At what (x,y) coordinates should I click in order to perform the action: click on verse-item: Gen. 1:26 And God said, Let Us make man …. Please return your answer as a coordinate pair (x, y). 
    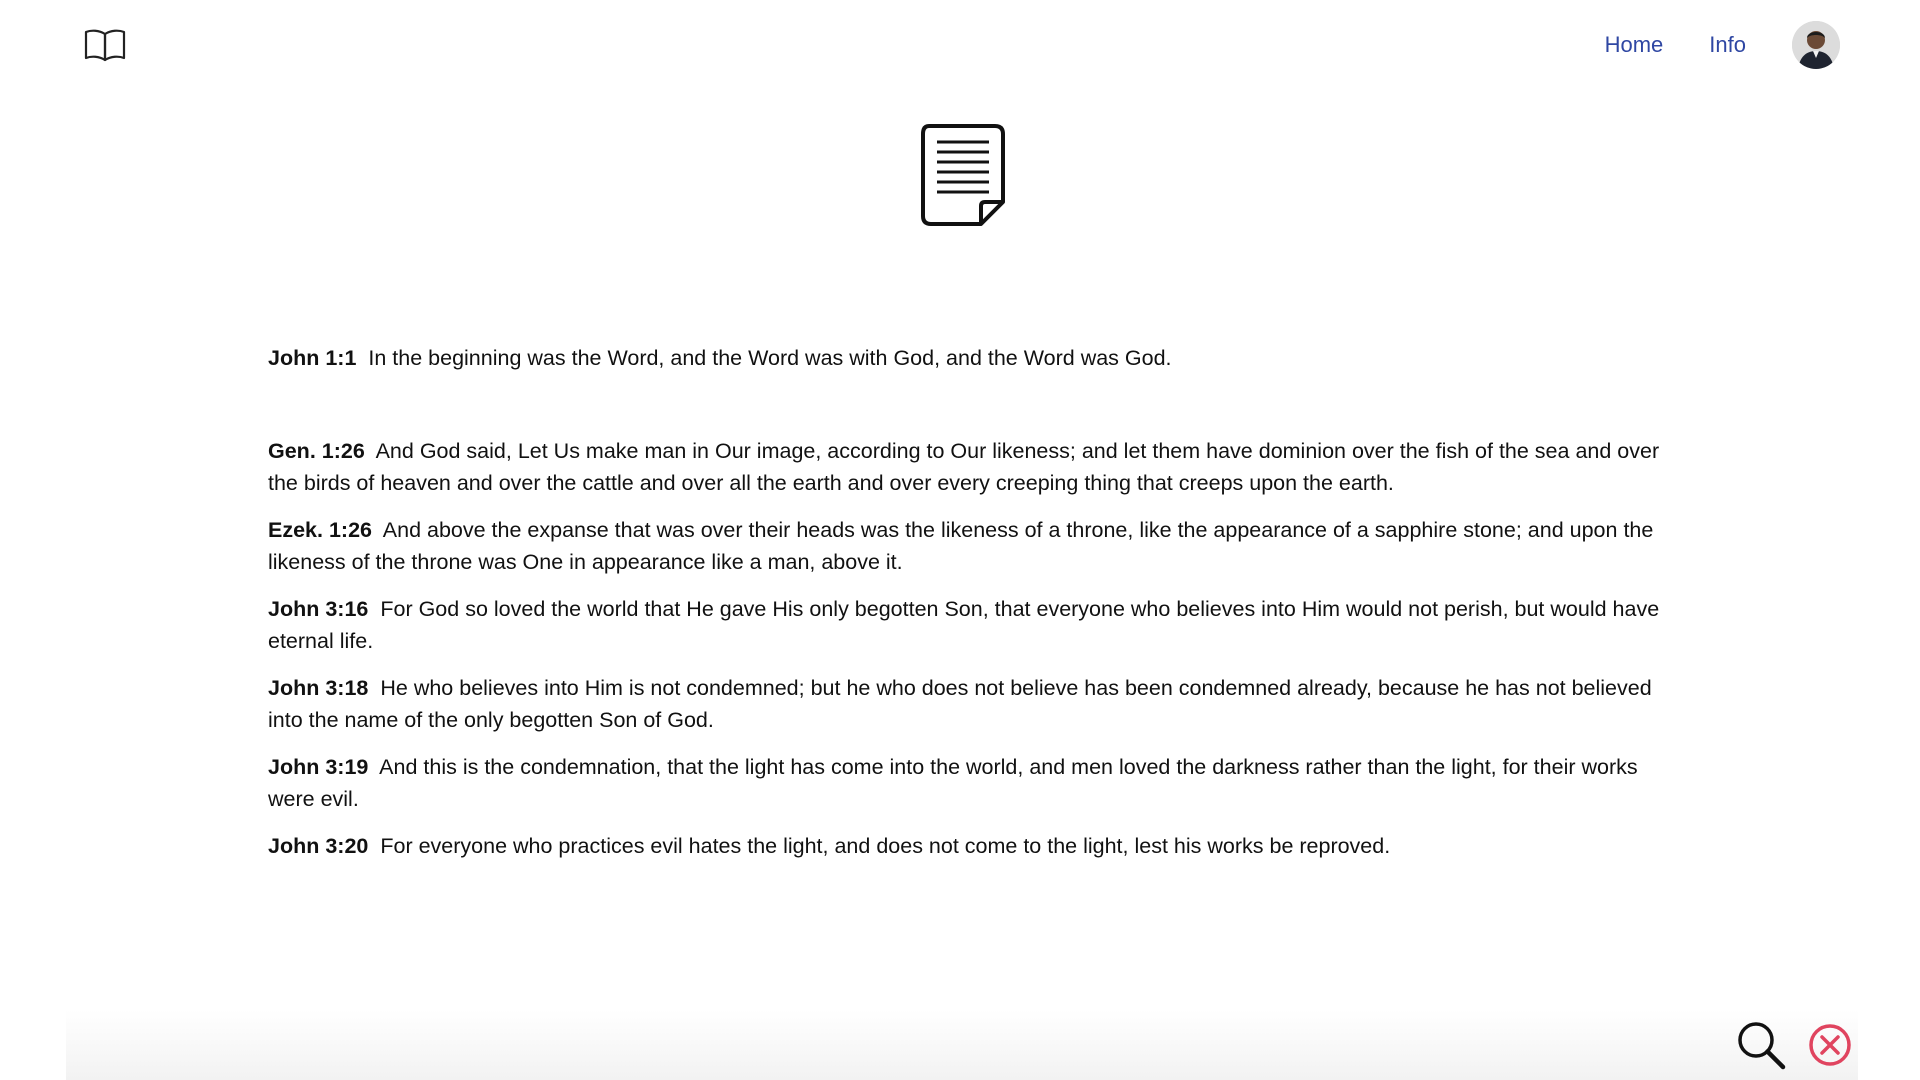
    Looking at the image, I should click on (968, 467).